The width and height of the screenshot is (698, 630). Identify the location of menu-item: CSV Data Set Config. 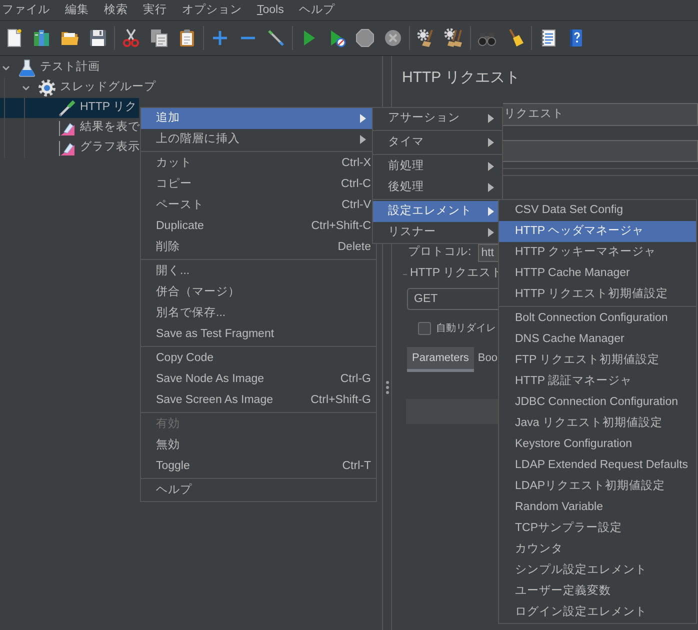
(597, 210).